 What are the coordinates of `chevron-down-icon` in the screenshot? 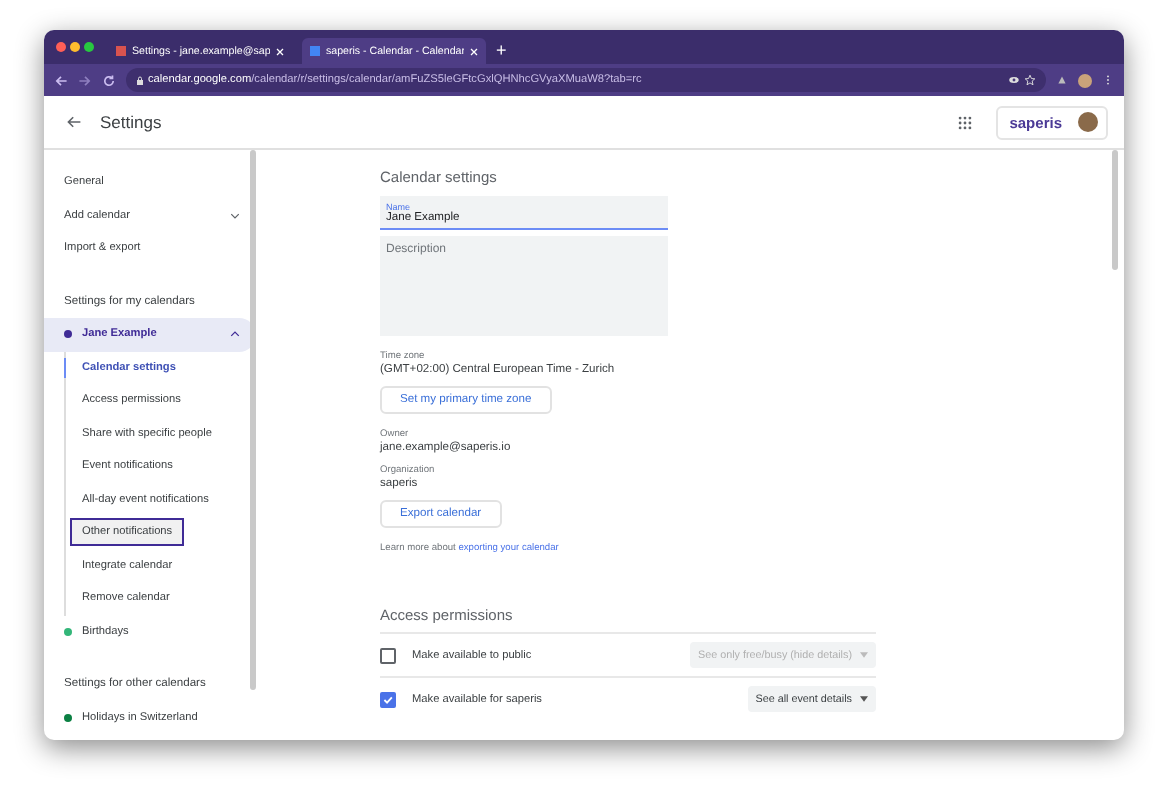 It's located at (235, 215).